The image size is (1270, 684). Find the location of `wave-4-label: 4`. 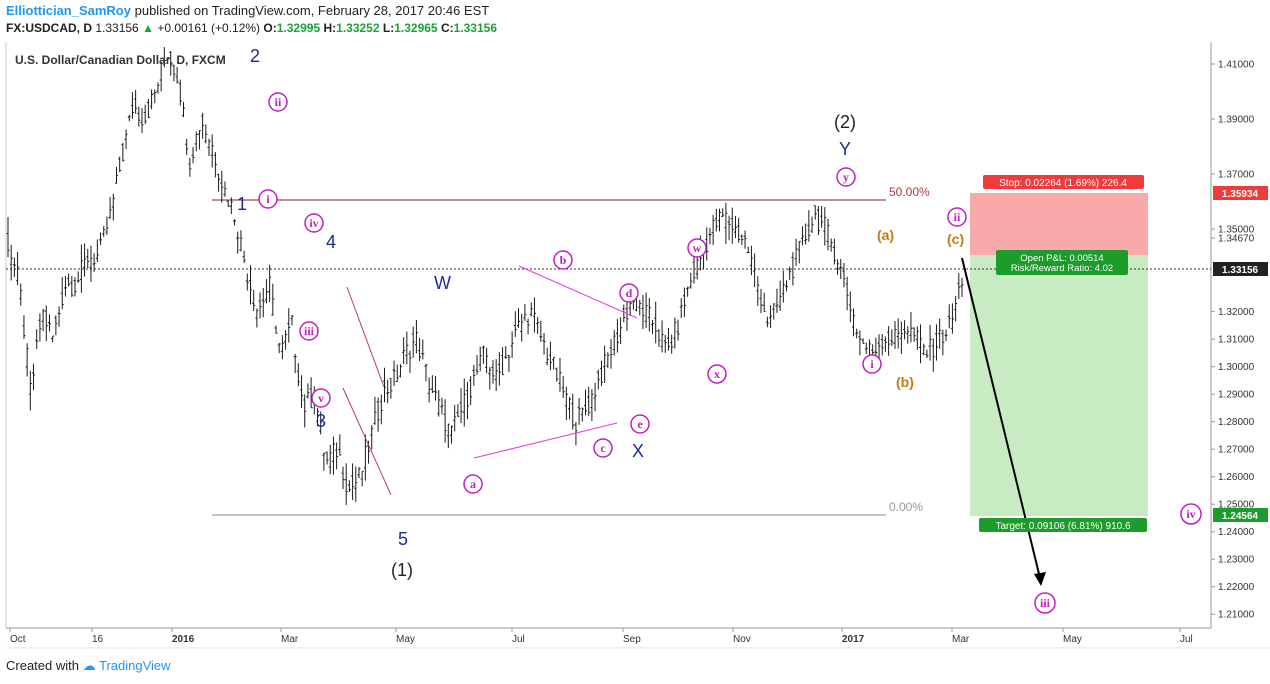

wave-4-label: 4 is located at coordinates (331, 242).